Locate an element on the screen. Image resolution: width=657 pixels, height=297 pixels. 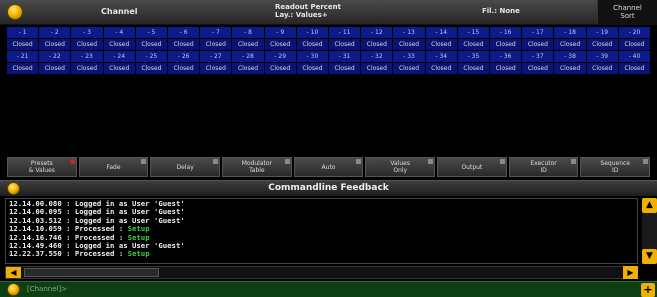
command-prompt: [Channel]> is located at coordinates (47, 289).